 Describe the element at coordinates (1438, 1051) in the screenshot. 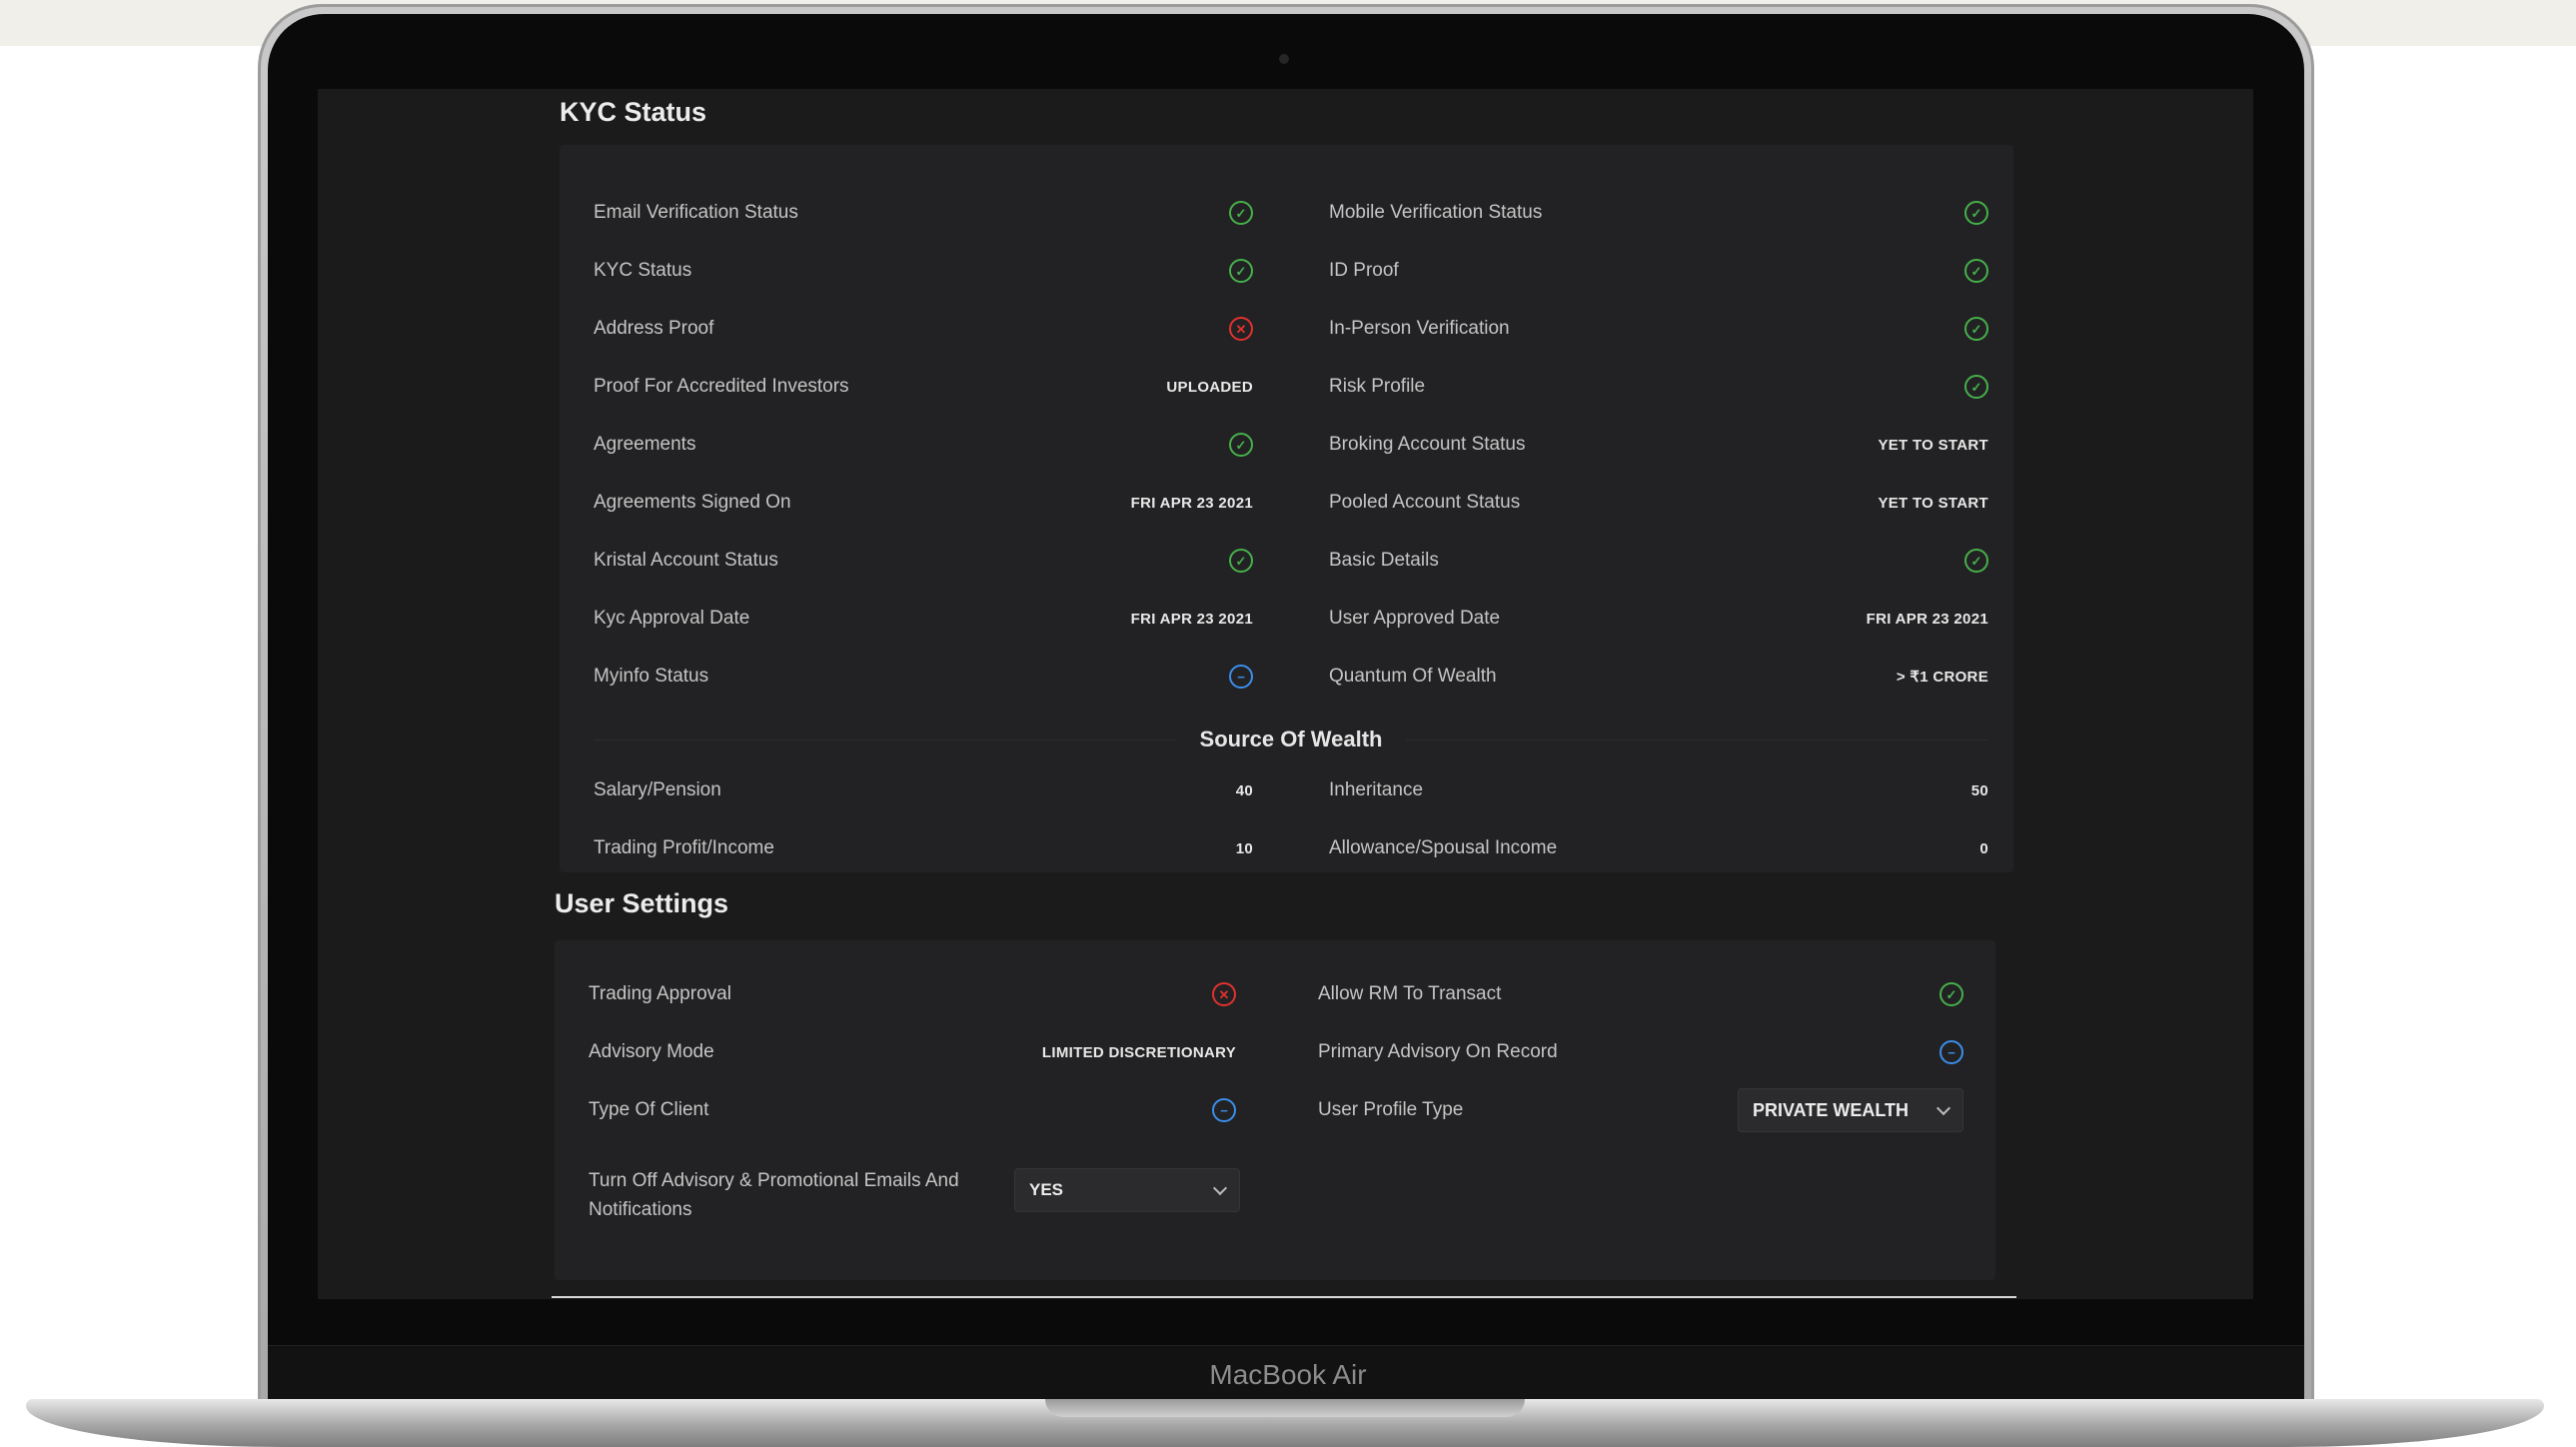

I see `row-label: Primary Advisory On Record` at that location.